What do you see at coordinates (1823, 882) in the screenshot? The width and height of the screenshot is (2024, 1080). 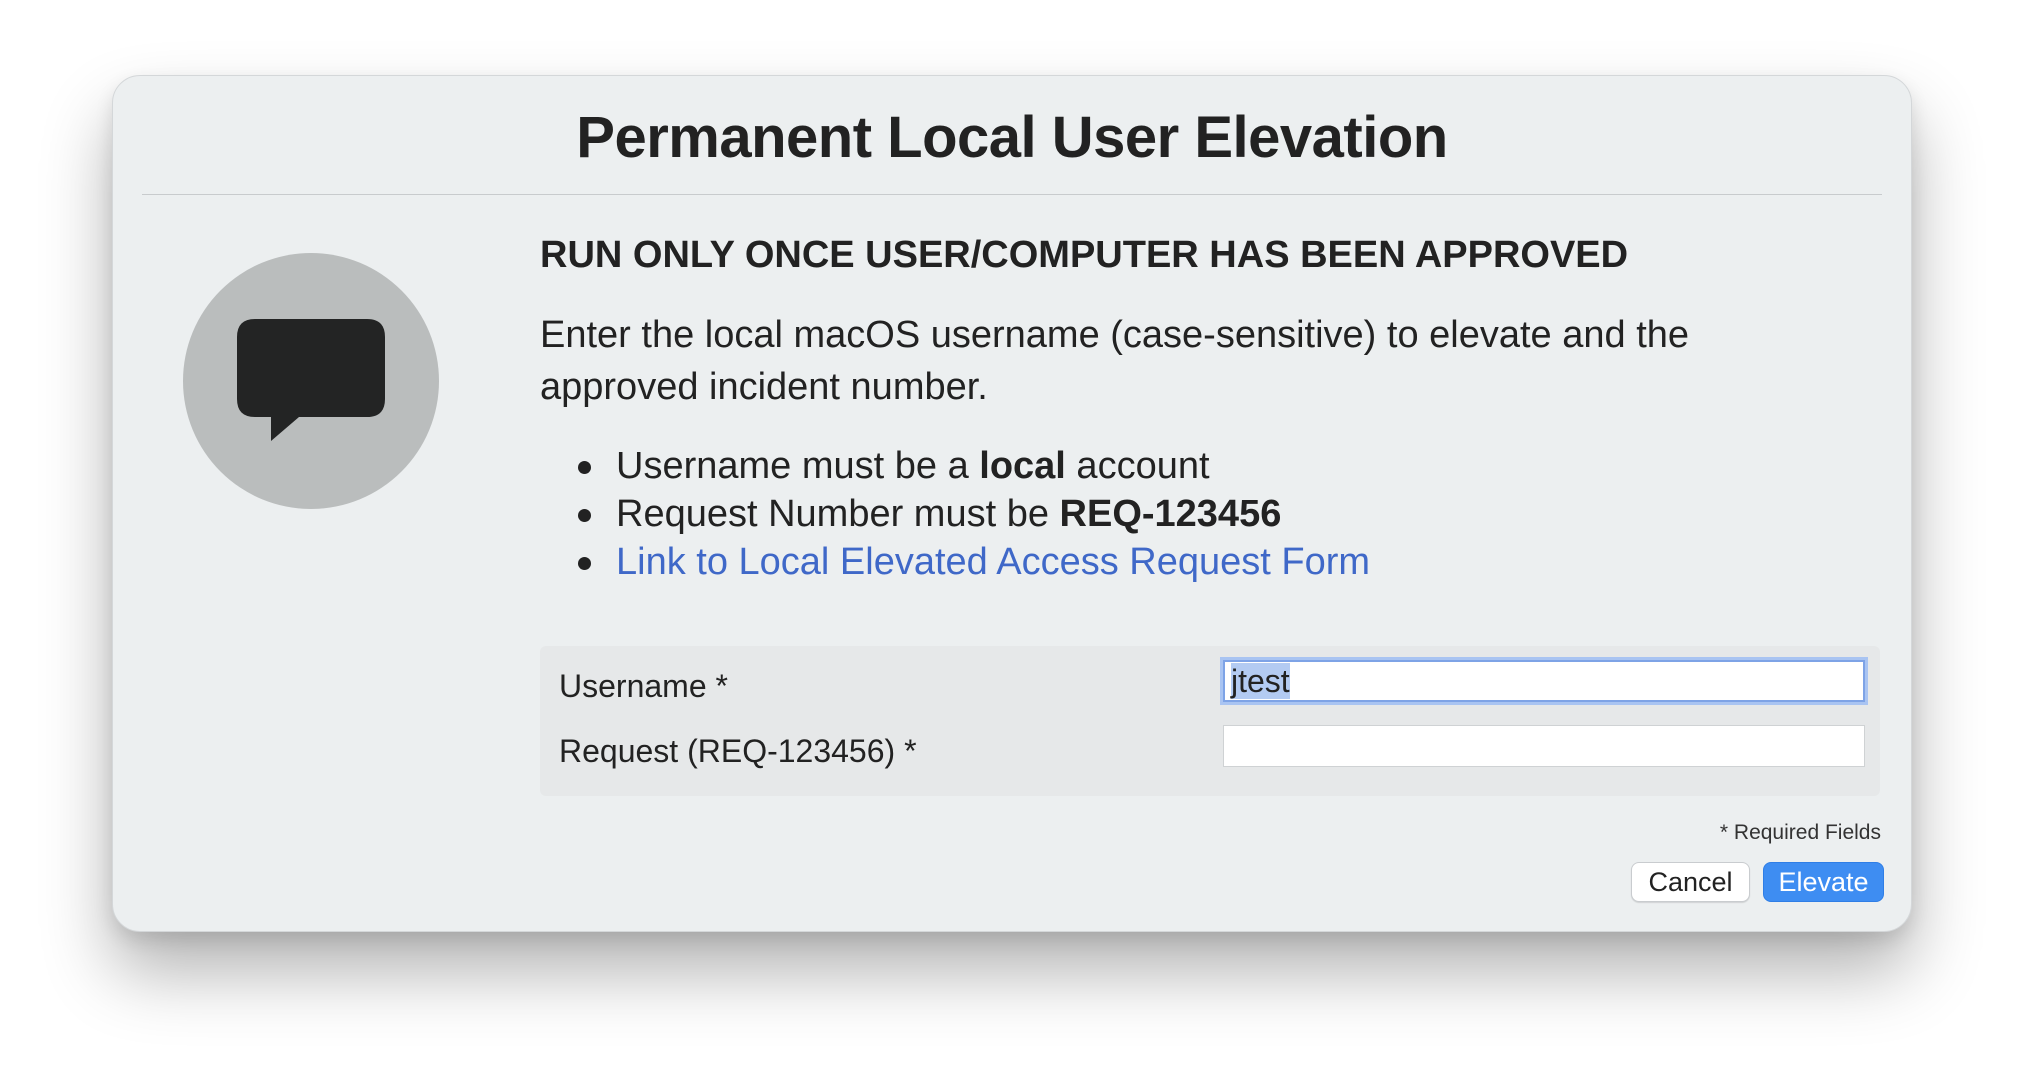 I see `elevate-button: Elevate` at bounding box center [1823, 882].